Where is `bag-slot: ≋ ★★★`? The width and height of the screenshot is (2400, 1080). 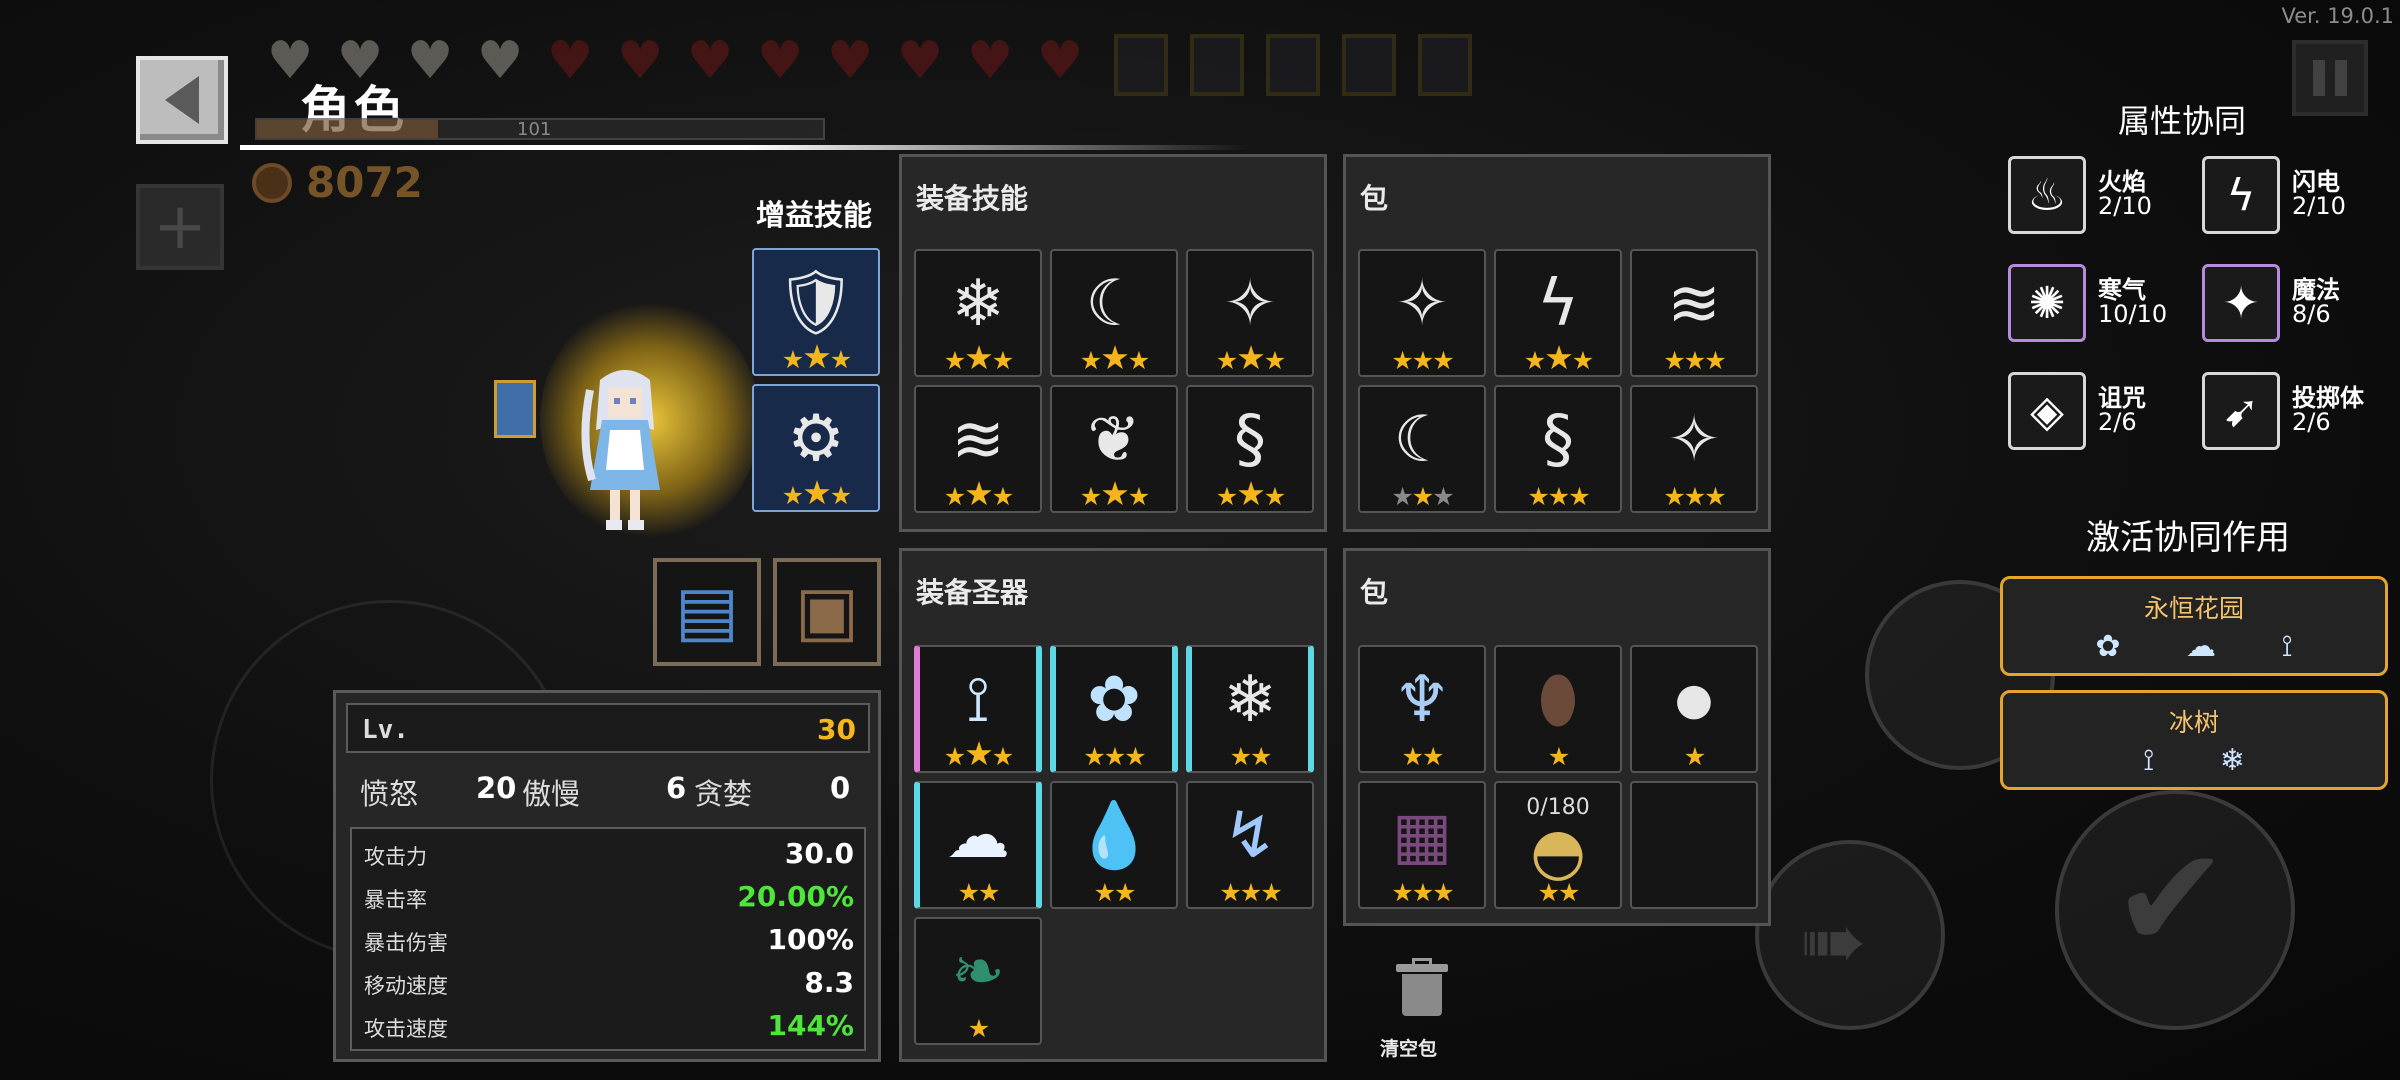
bag-slot: ≋ ★★★ is located at coordinates (1694, 313).